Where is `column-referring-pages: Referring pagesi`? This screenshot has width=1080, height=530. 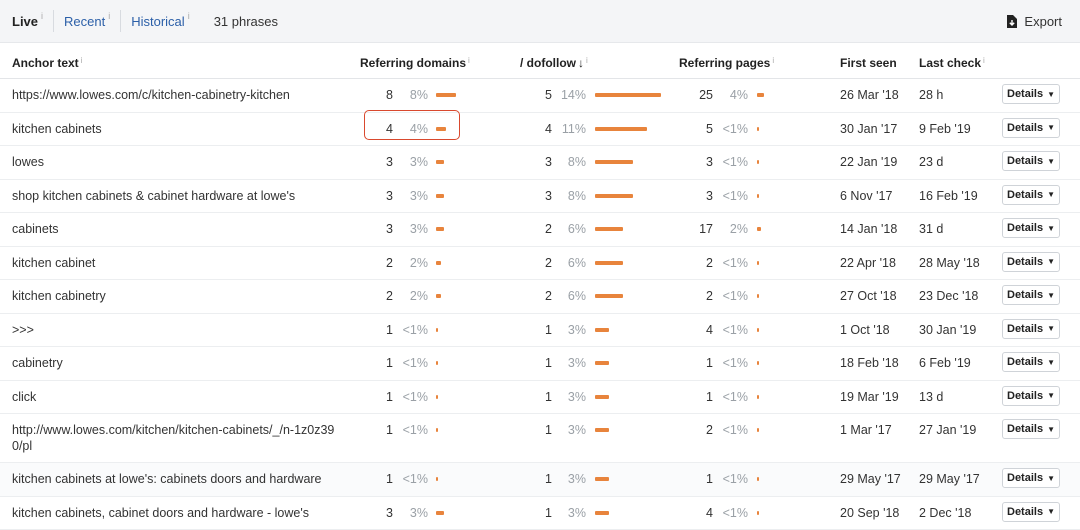 column-referring-pages: Referring pagesi is located at coordinates (726, 63).